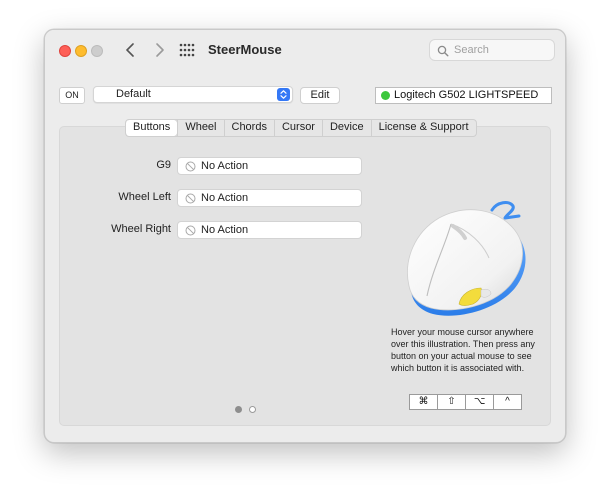  I want to click on on-toggle-button: ON, so click(72, 95).